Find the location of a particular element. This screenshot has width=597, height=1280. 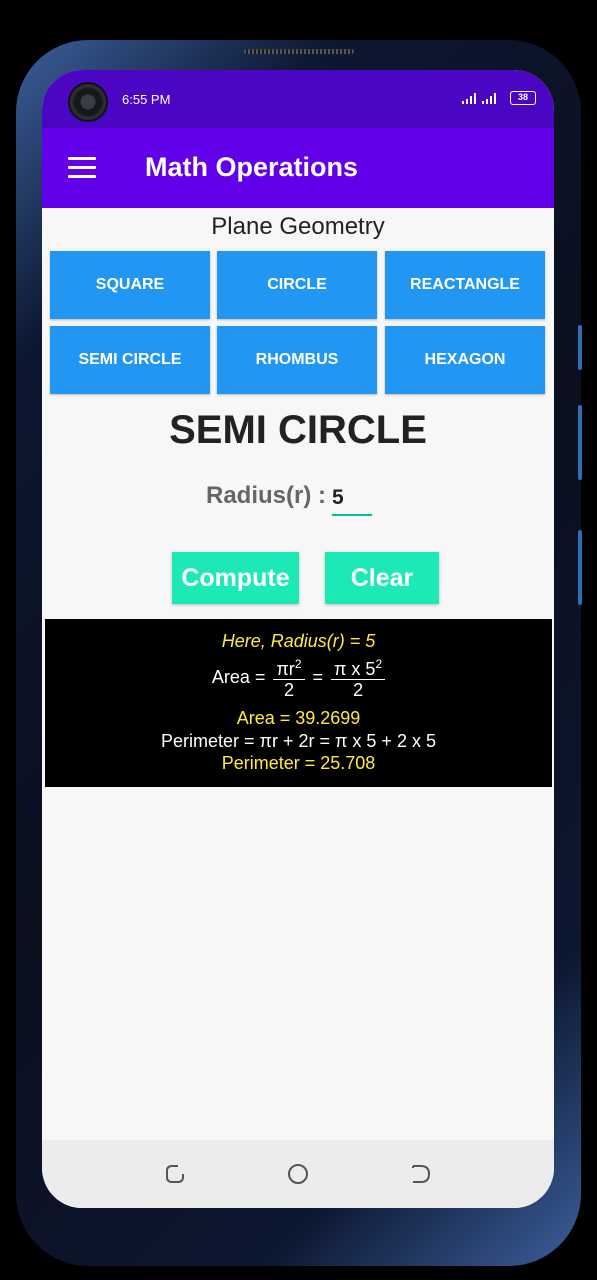

fraction-numerator: π x 5 is located at coordinates (355, 669).